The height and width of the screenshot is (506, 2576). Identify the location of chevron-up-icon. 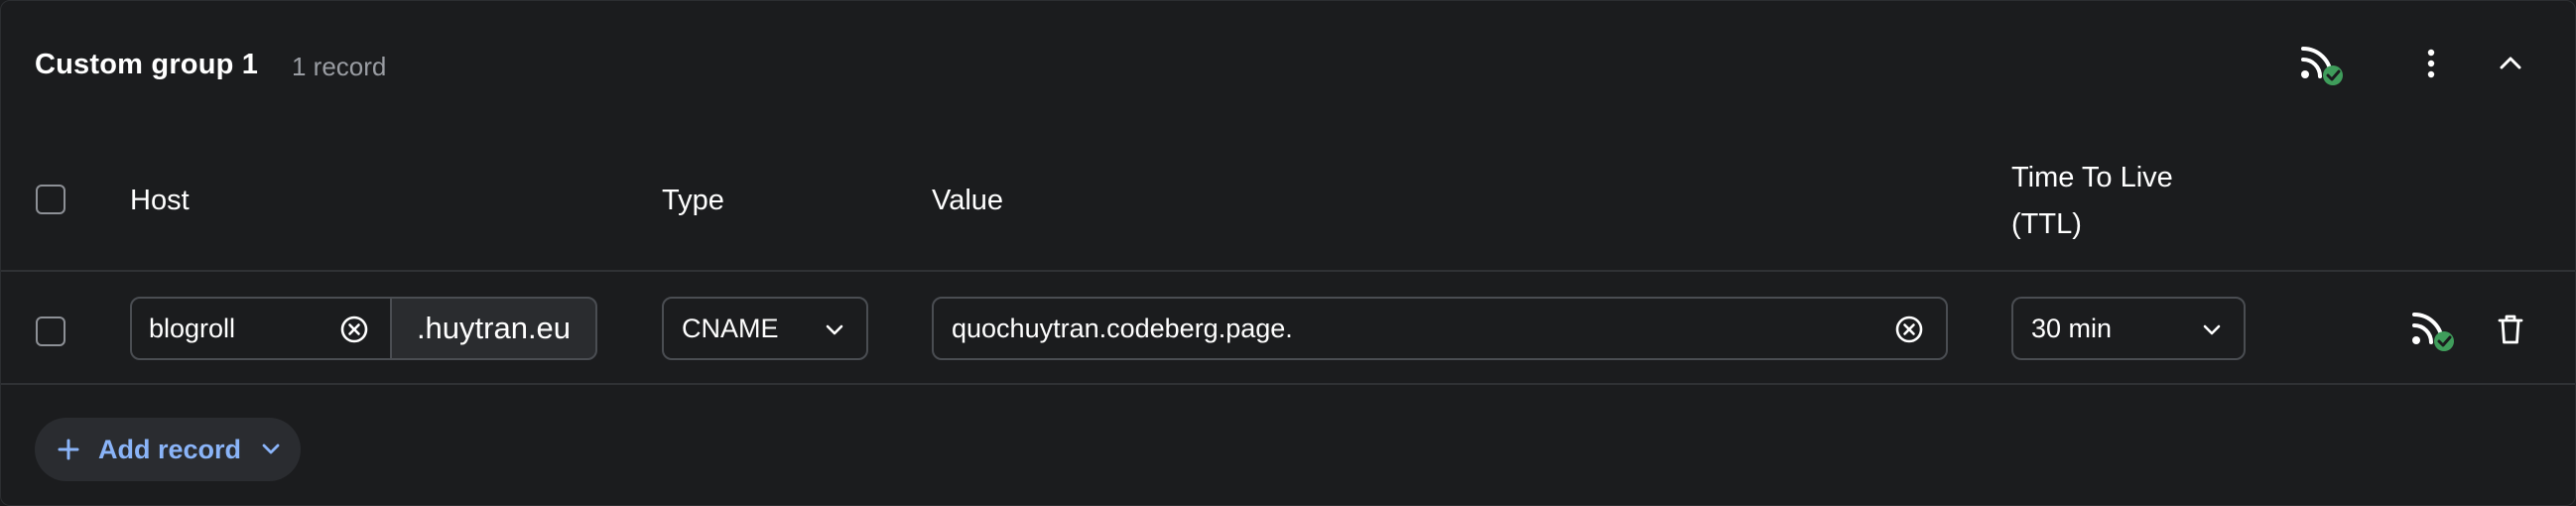
(2510, 63).